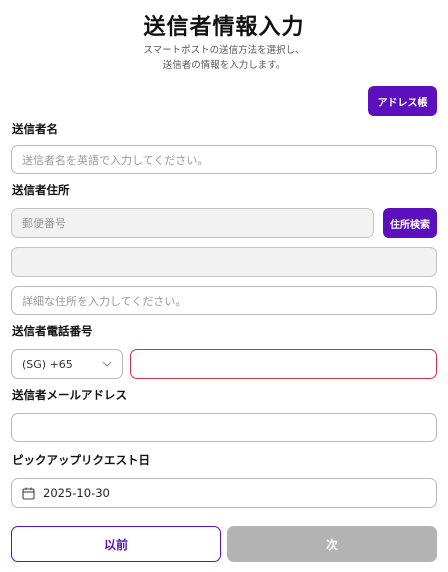  Describe the element at coordinates (224, 65) in the screenshot. I see `subtitle-line-2: 送信者の情報を入力します。` at that location.